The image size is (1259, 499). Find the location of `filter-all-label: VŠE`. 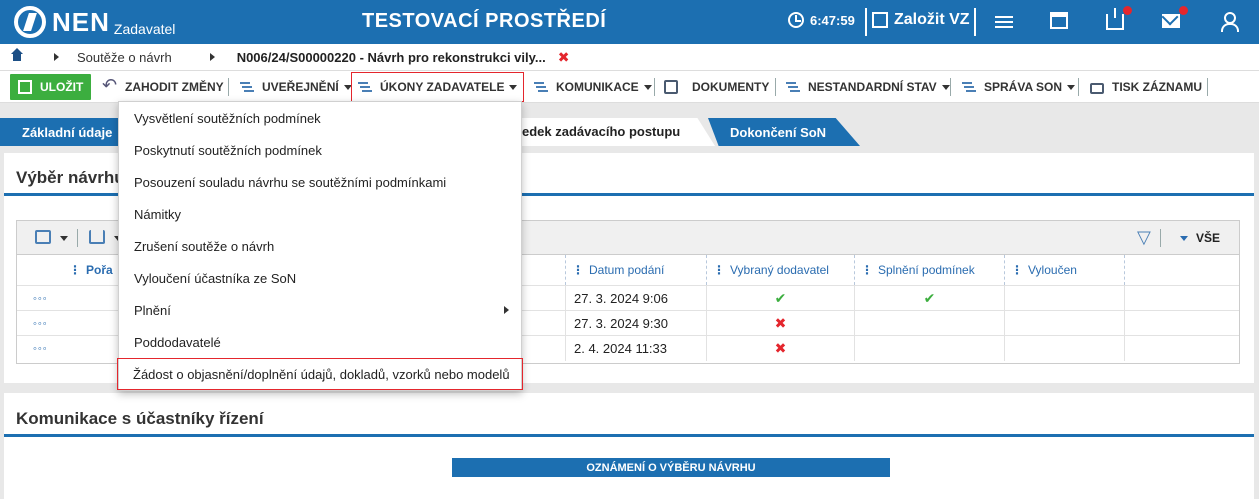

filter-all-label: VŠE is located at coordinates (1208, 238).